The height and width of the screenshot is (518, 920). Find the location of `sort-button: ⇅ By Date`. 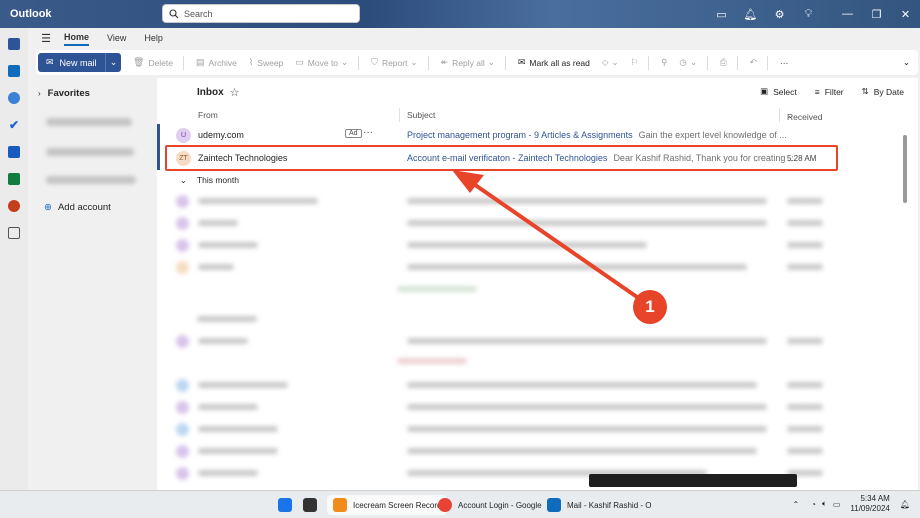

sort-button: ⇅ By Date is located at coordinates (883, 91).